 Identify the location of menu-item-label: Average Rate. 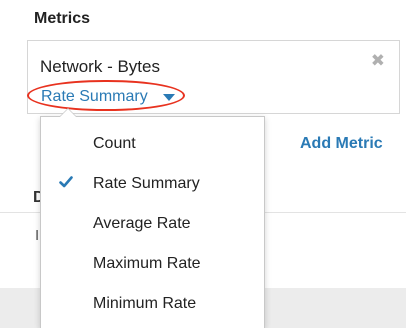
(142, 223).